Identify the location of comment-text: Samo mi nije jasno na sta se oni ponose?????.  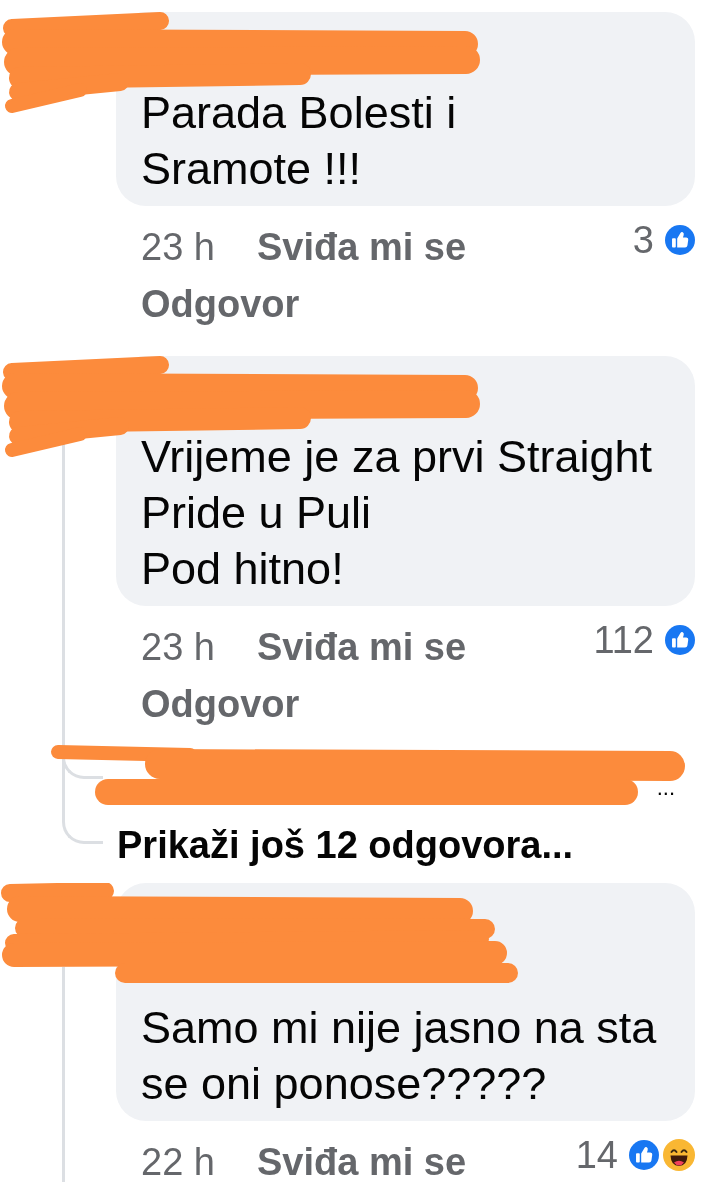
(399, 1056).